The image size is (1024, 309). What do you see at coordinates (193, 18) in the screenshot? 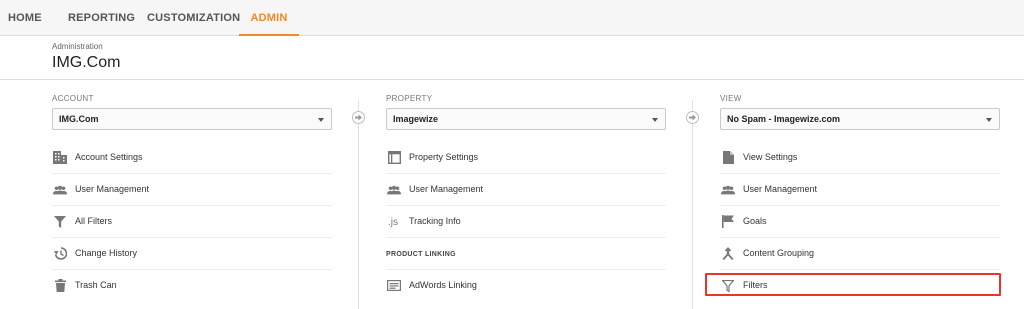
I see `tab-customization: CUSTOMIZATION` at bounding box center [193, 18].